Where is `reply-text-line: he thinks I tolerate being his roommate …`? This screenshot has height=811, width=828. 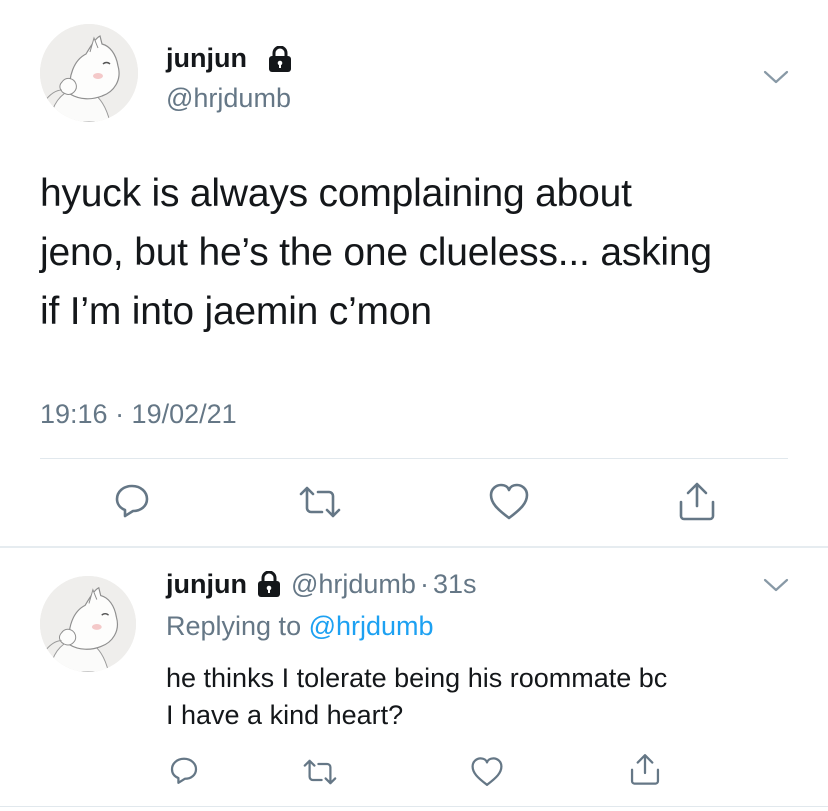
reply-text-line: he thinks I tolerate being his roommate … is located at coordinates (417, 678).